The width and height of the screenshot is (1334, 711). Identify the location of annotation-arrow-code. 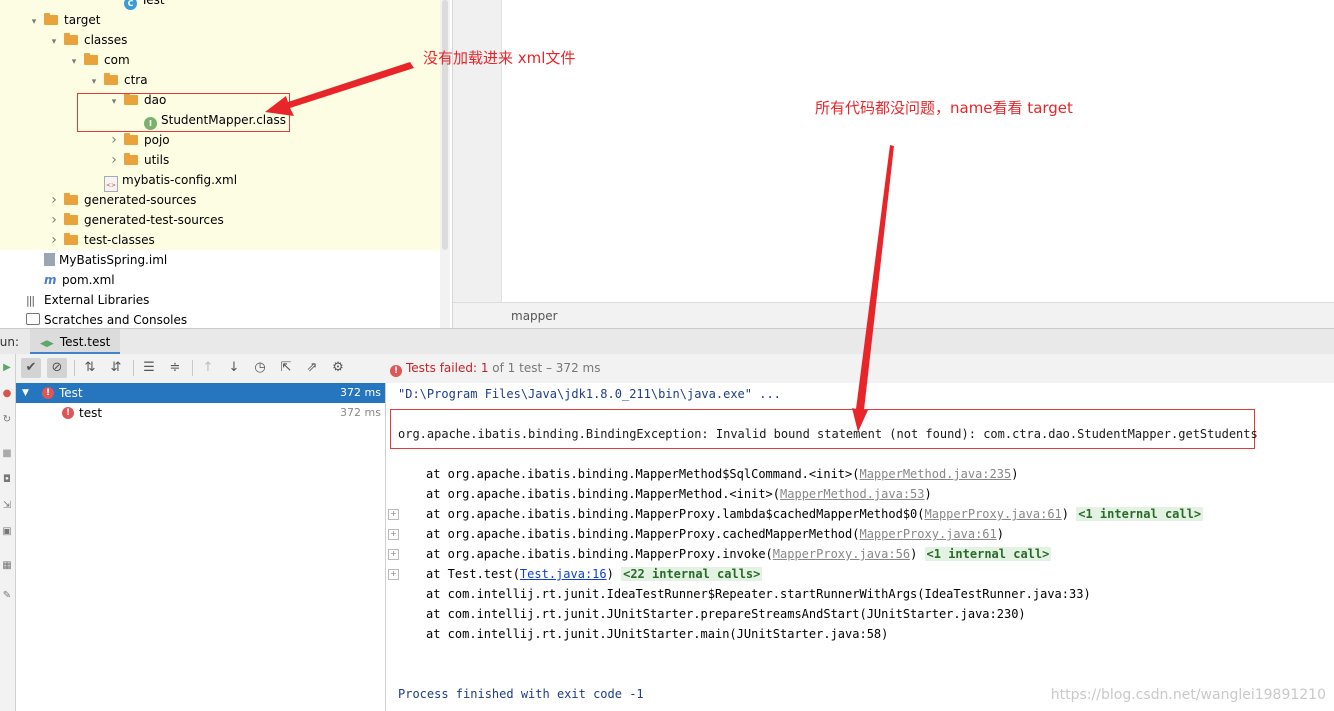
(873, 288).